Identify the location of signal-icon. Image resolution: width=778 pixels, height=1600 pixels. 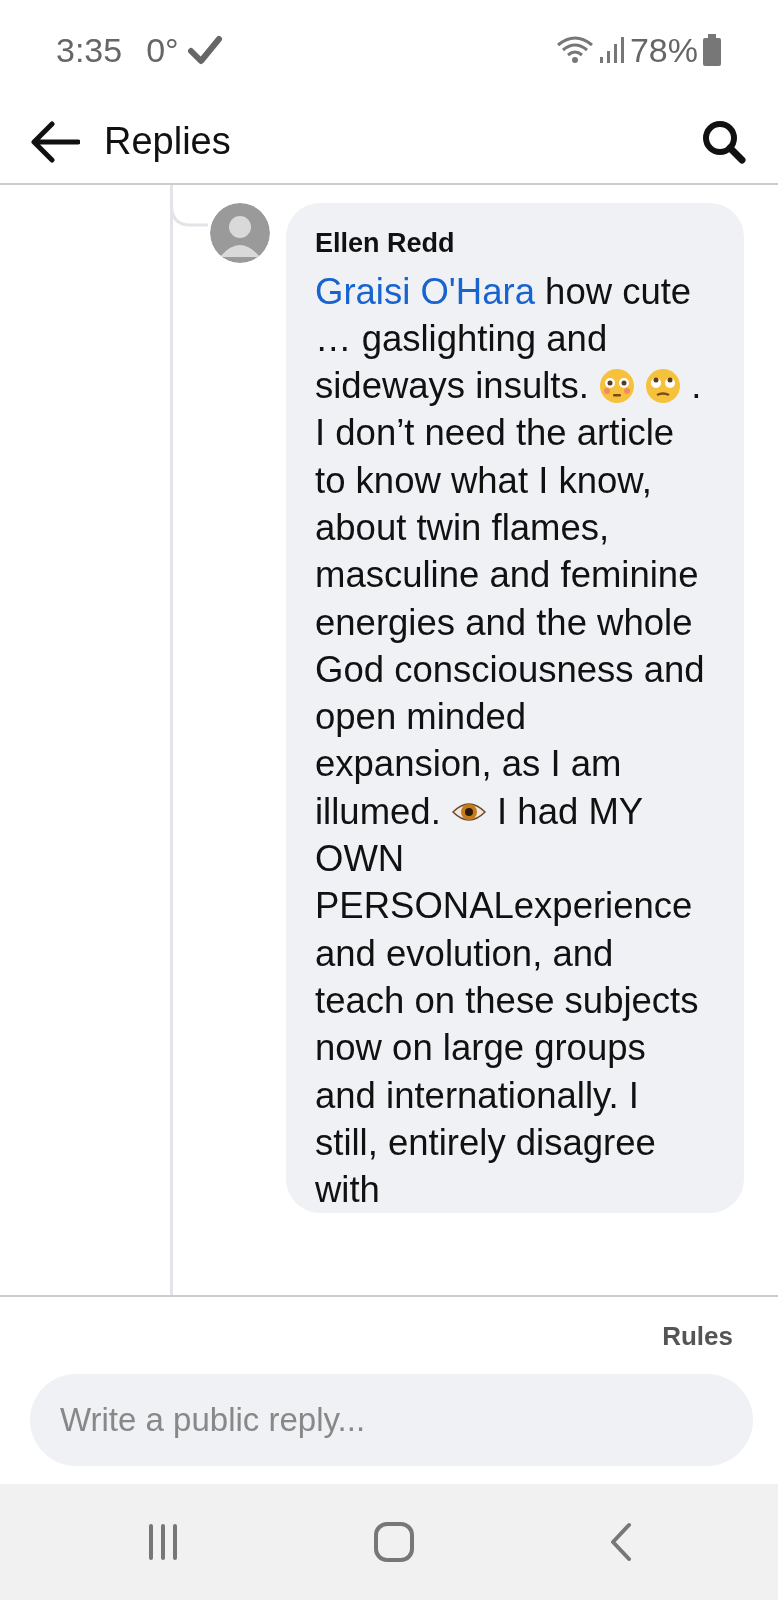
(611, 50).